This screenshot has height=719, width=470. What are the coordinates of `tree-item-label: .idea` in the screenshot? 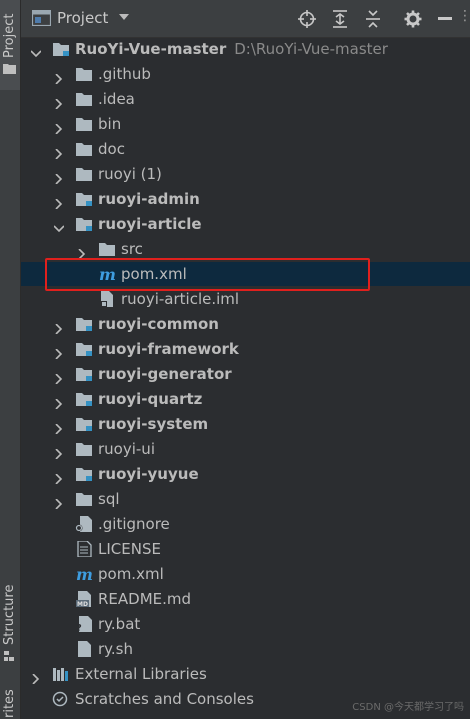 It's located at (116, 99).